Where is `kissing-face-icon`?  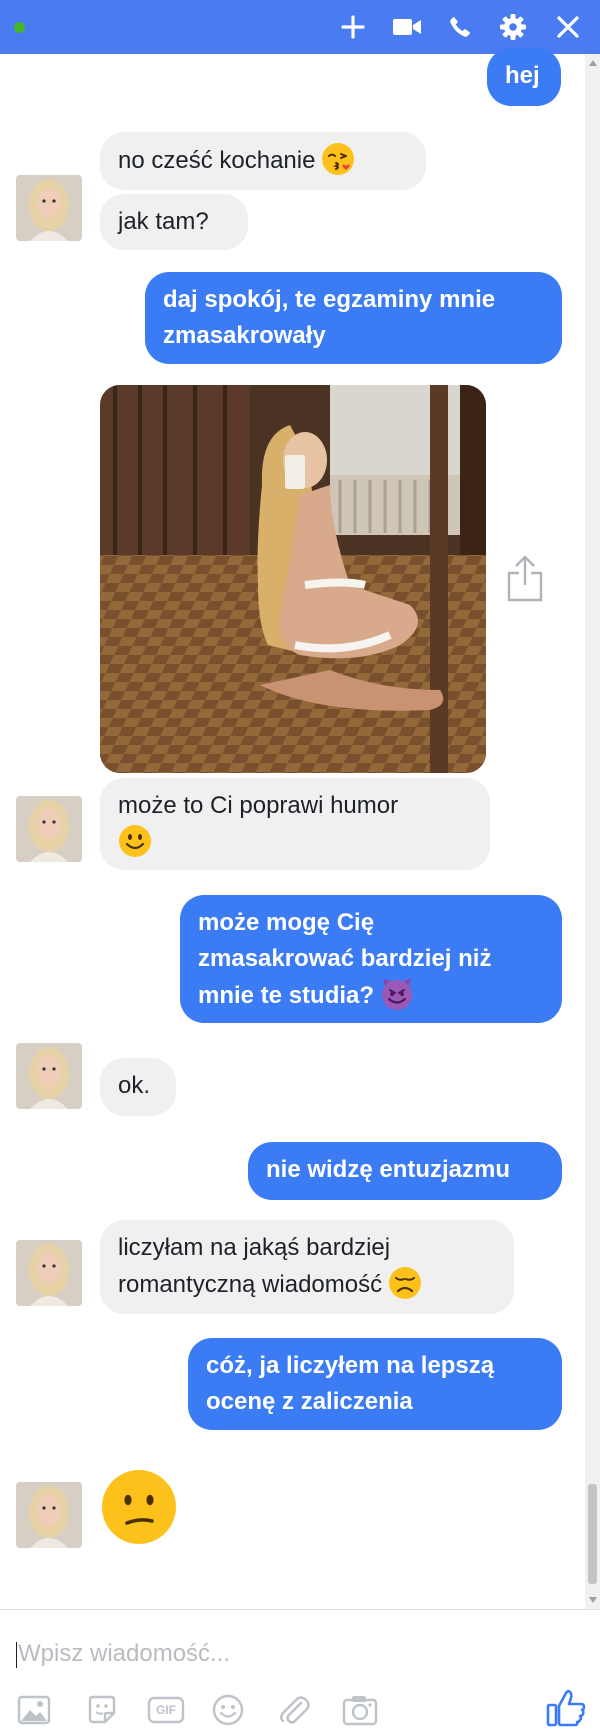 kissing-face-icon is located at coordinates (338, 159).